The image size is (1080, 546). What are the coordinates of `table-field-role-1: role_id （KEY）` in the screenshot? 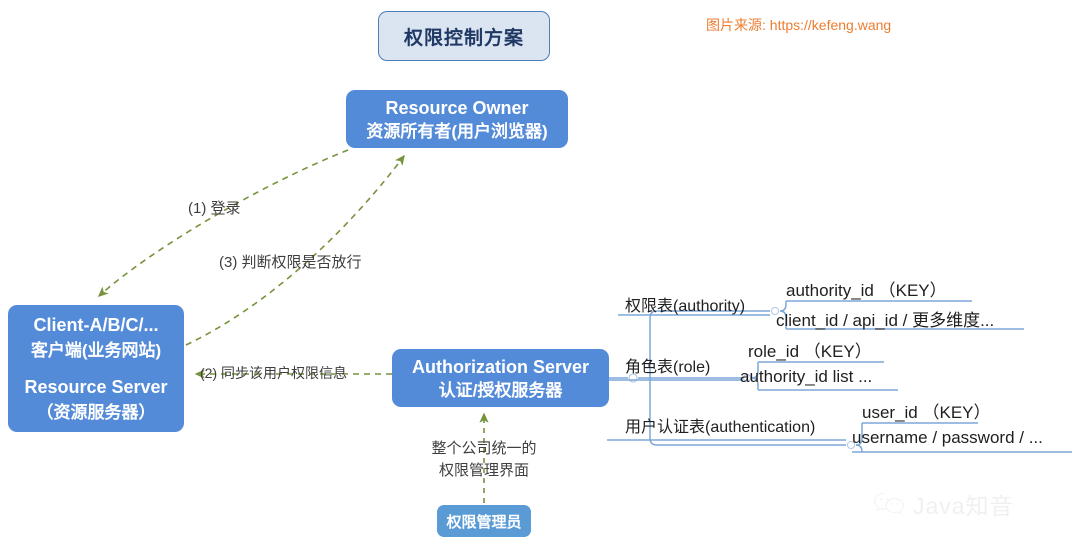 It's located at (810, 351).